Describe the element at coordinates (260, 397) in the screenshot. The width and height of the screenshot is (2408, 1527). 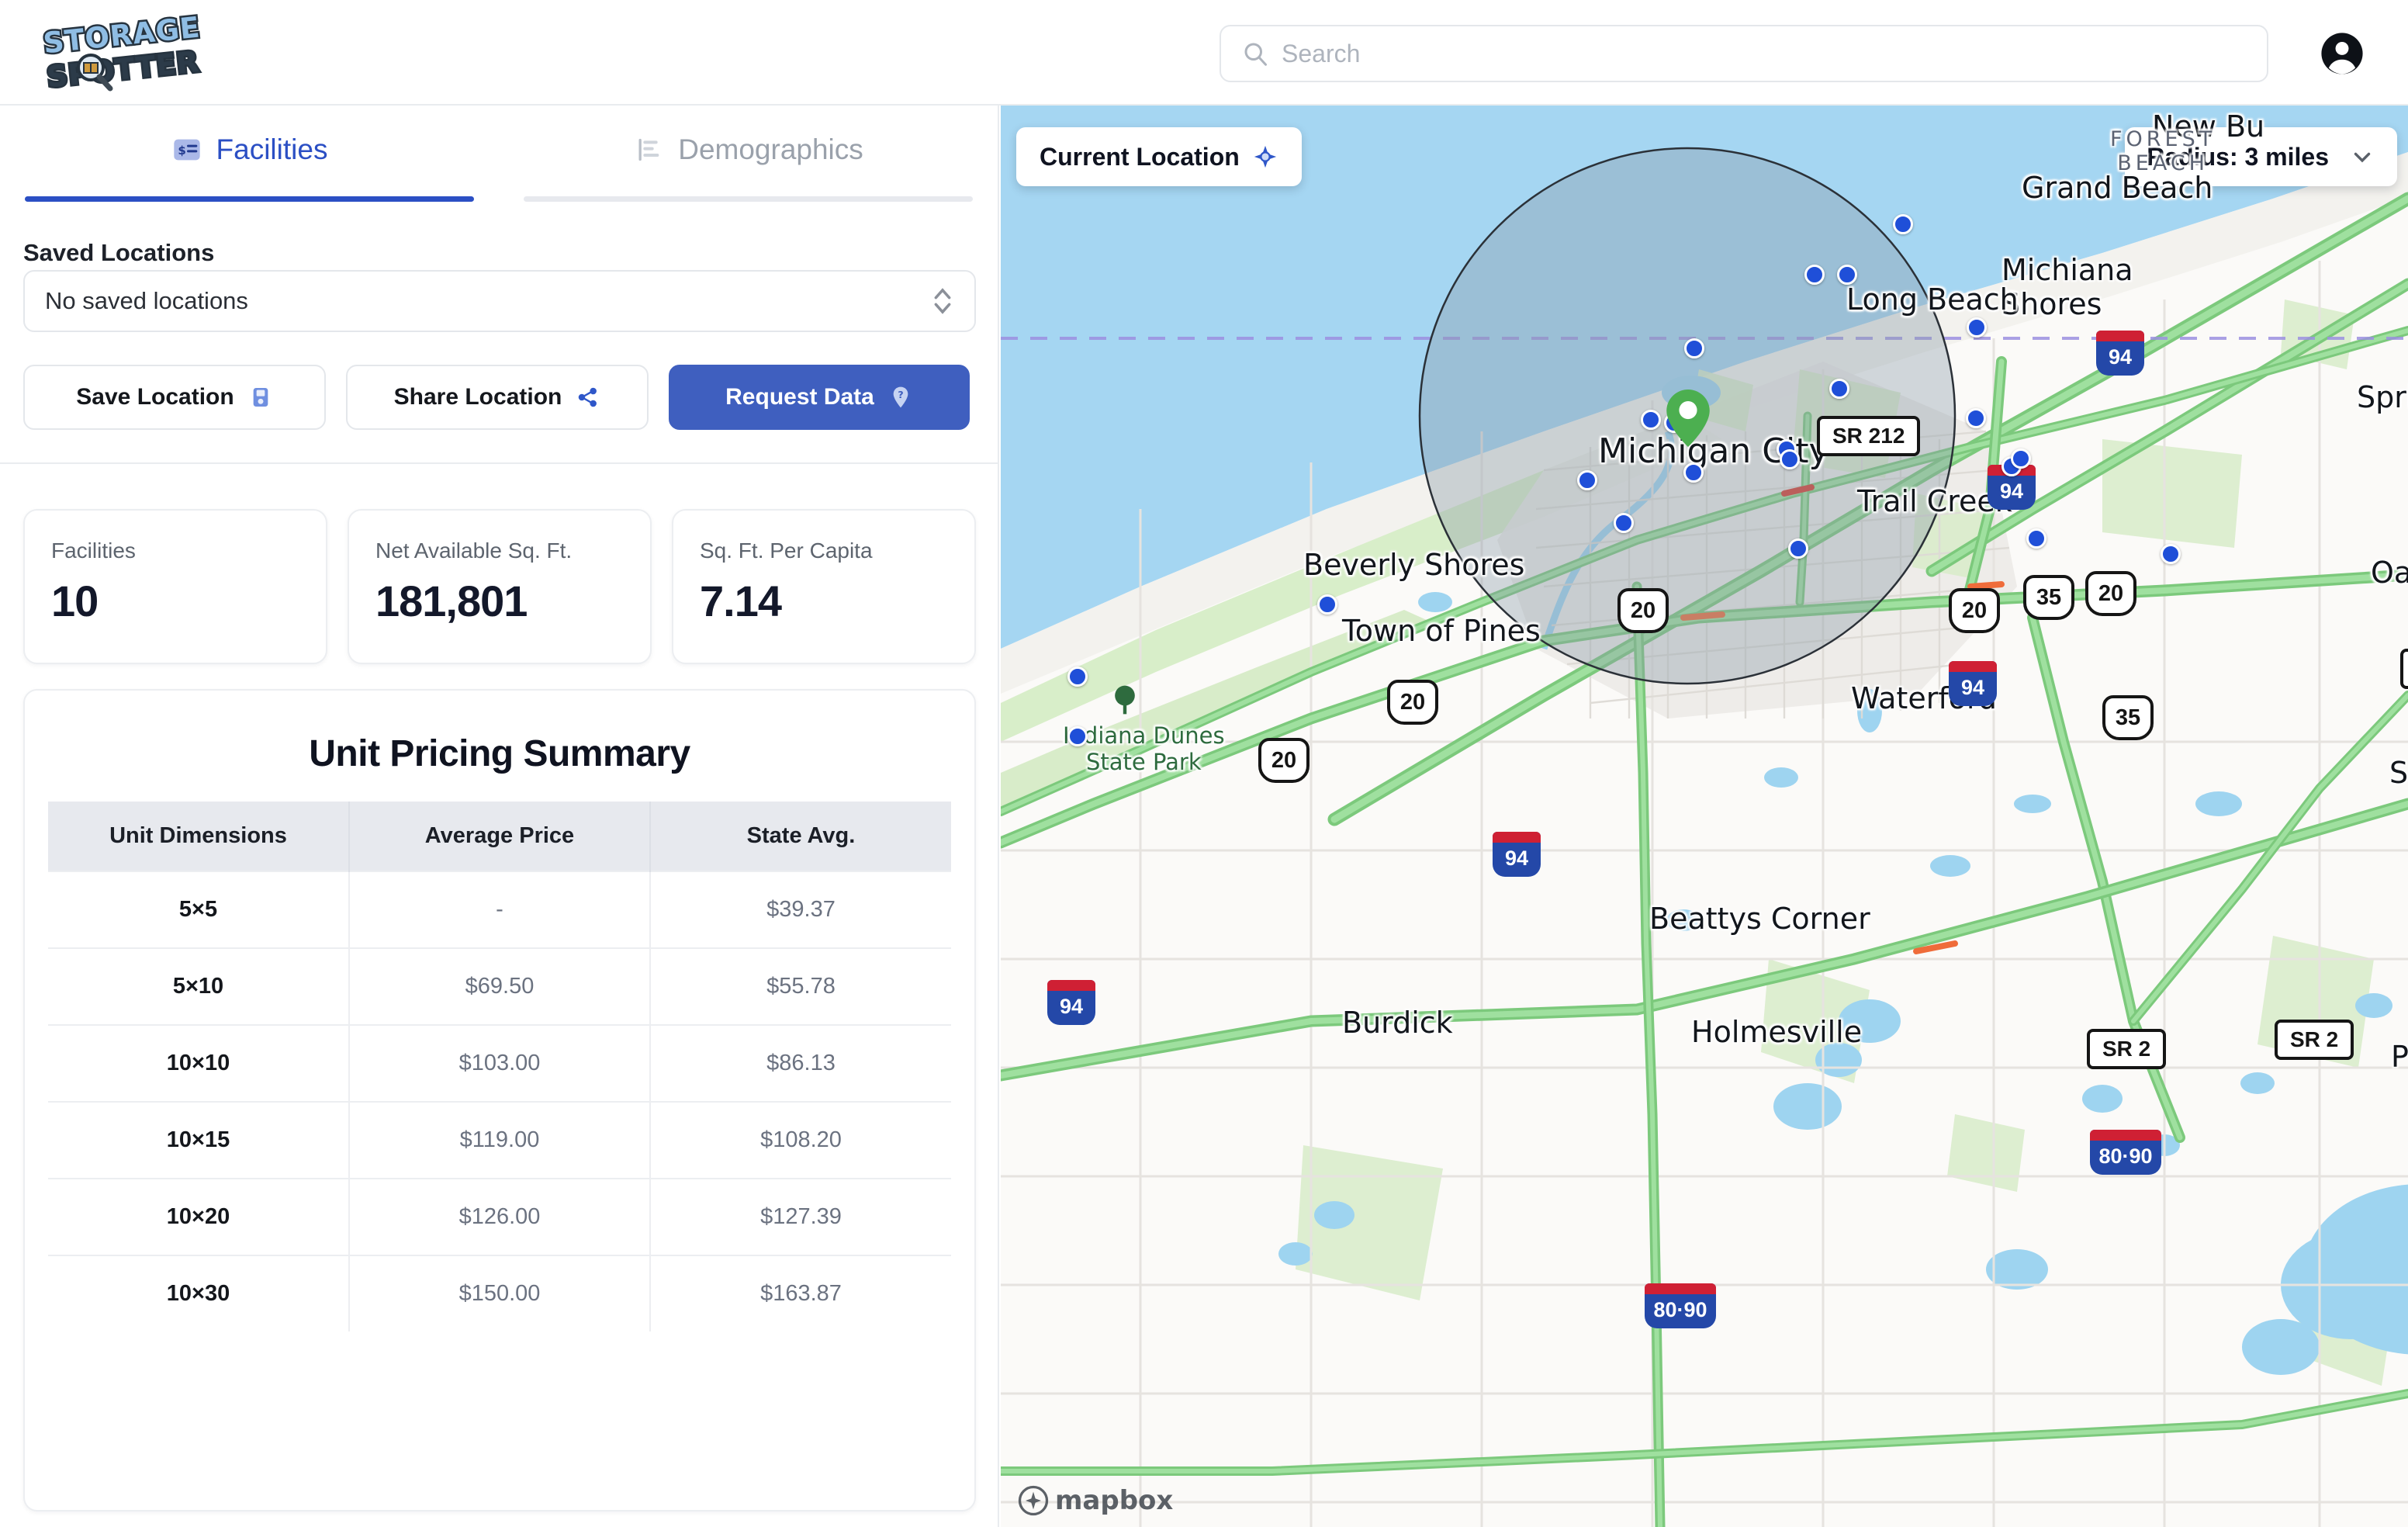
I see `save-disk-icon` at that location.